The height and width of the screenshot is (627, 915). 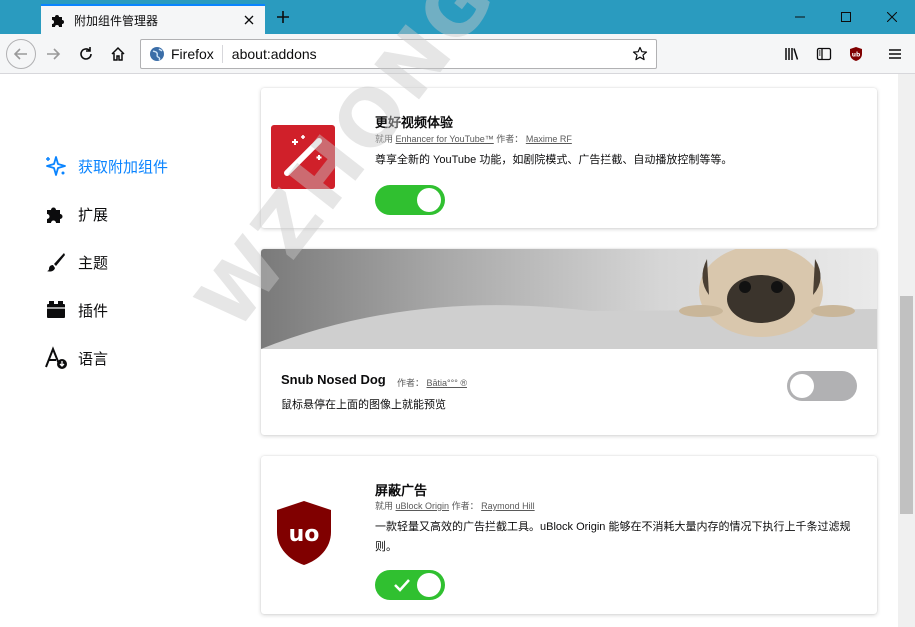 I want to click on svg-text: ub, so click(x=856, y=55).